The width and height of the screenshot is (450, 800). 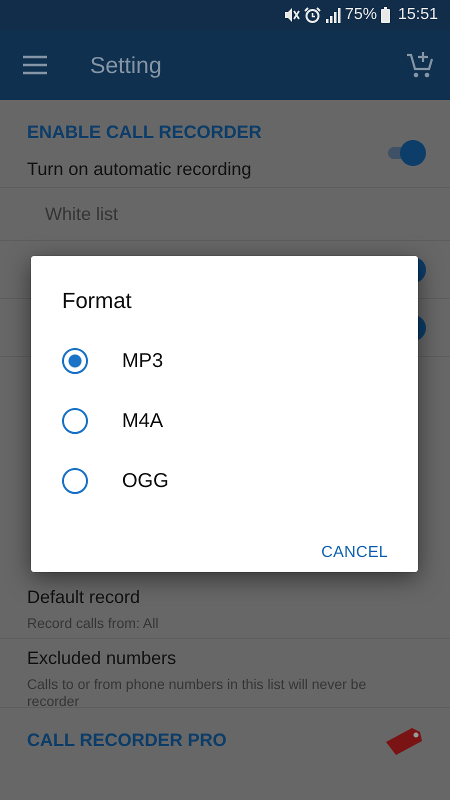 What do you see at coordinates (126, 65) in the screenshot?
I see `screen-title: Setting` at bounding box center [126, 65].